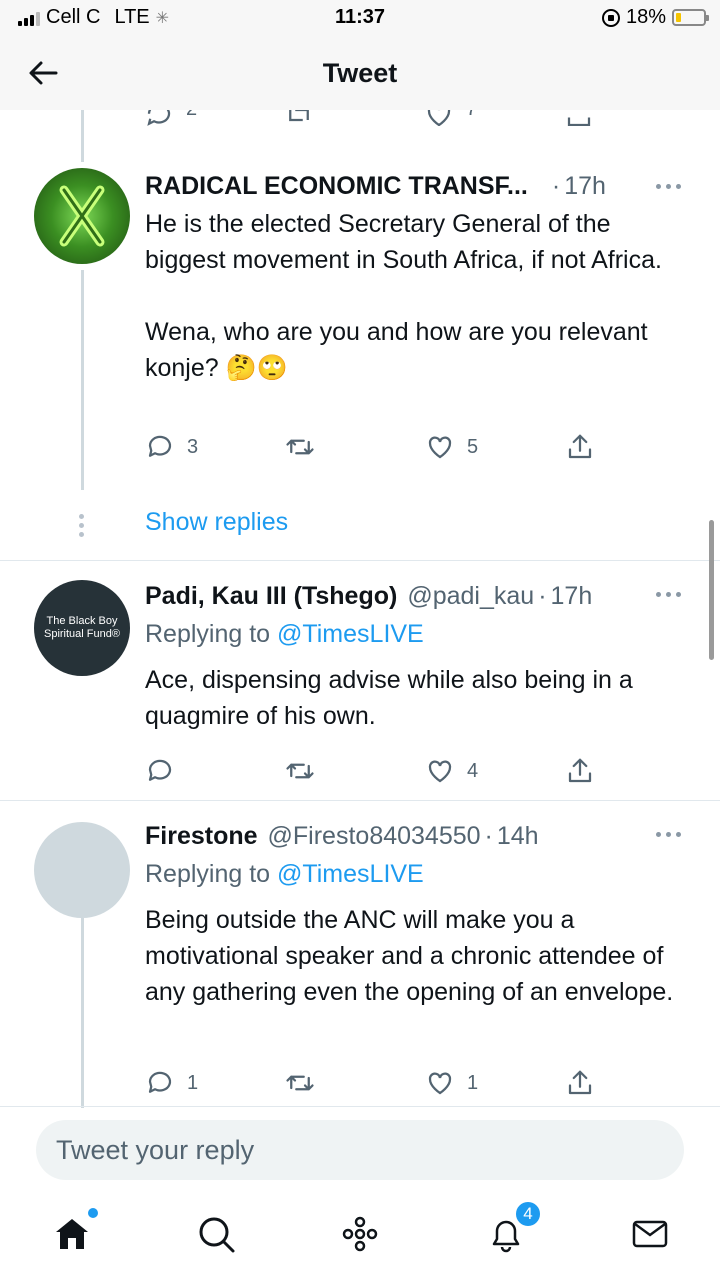 This screenshot has width=720, height=1280. Describe the element at coordinates (528, 1214) in the screenshot. I see `notifications-badge: 4` at that location.